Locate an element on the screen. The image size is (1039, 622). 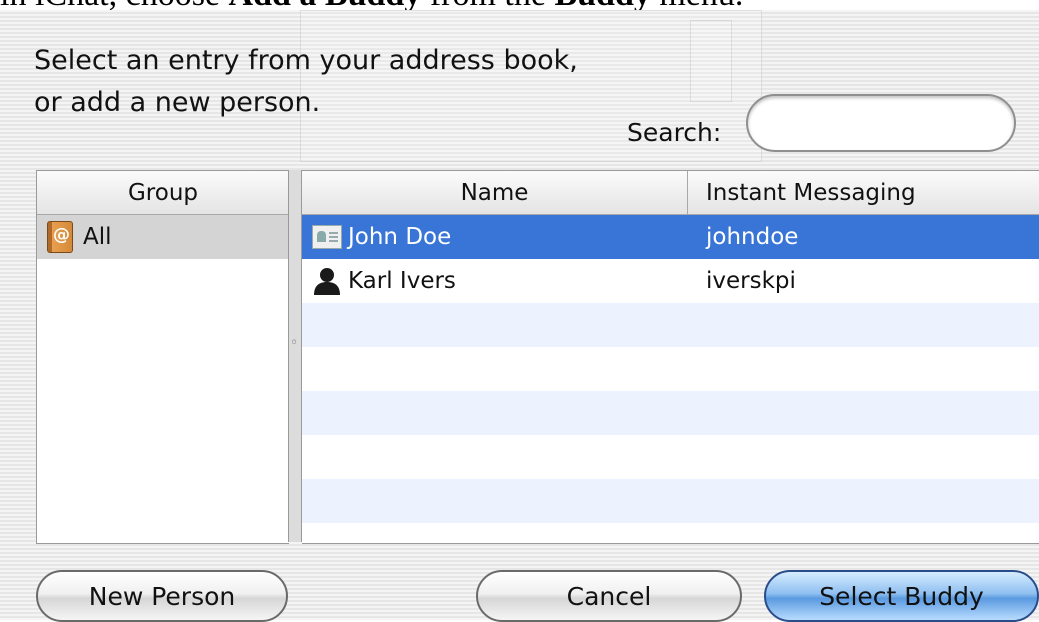
group-item-all: All is located at coordinates (163, 237).